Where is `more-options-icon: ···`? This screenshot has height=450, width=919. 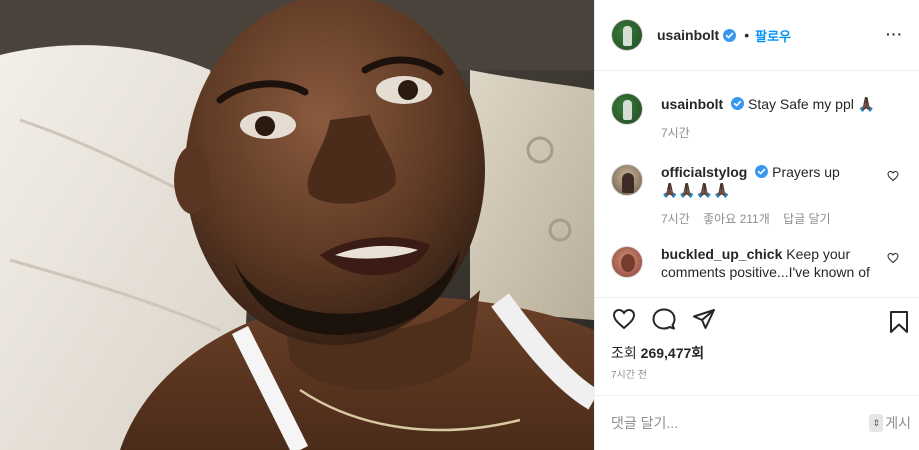 more-options-icon: ··· is located at coordinates (894, 34).